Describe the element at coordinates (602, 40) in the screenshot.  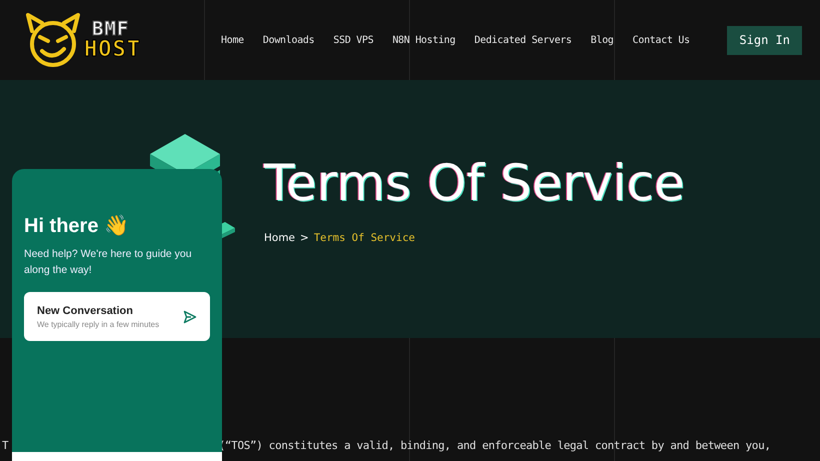
I see `nav-link: Blog` at that location.